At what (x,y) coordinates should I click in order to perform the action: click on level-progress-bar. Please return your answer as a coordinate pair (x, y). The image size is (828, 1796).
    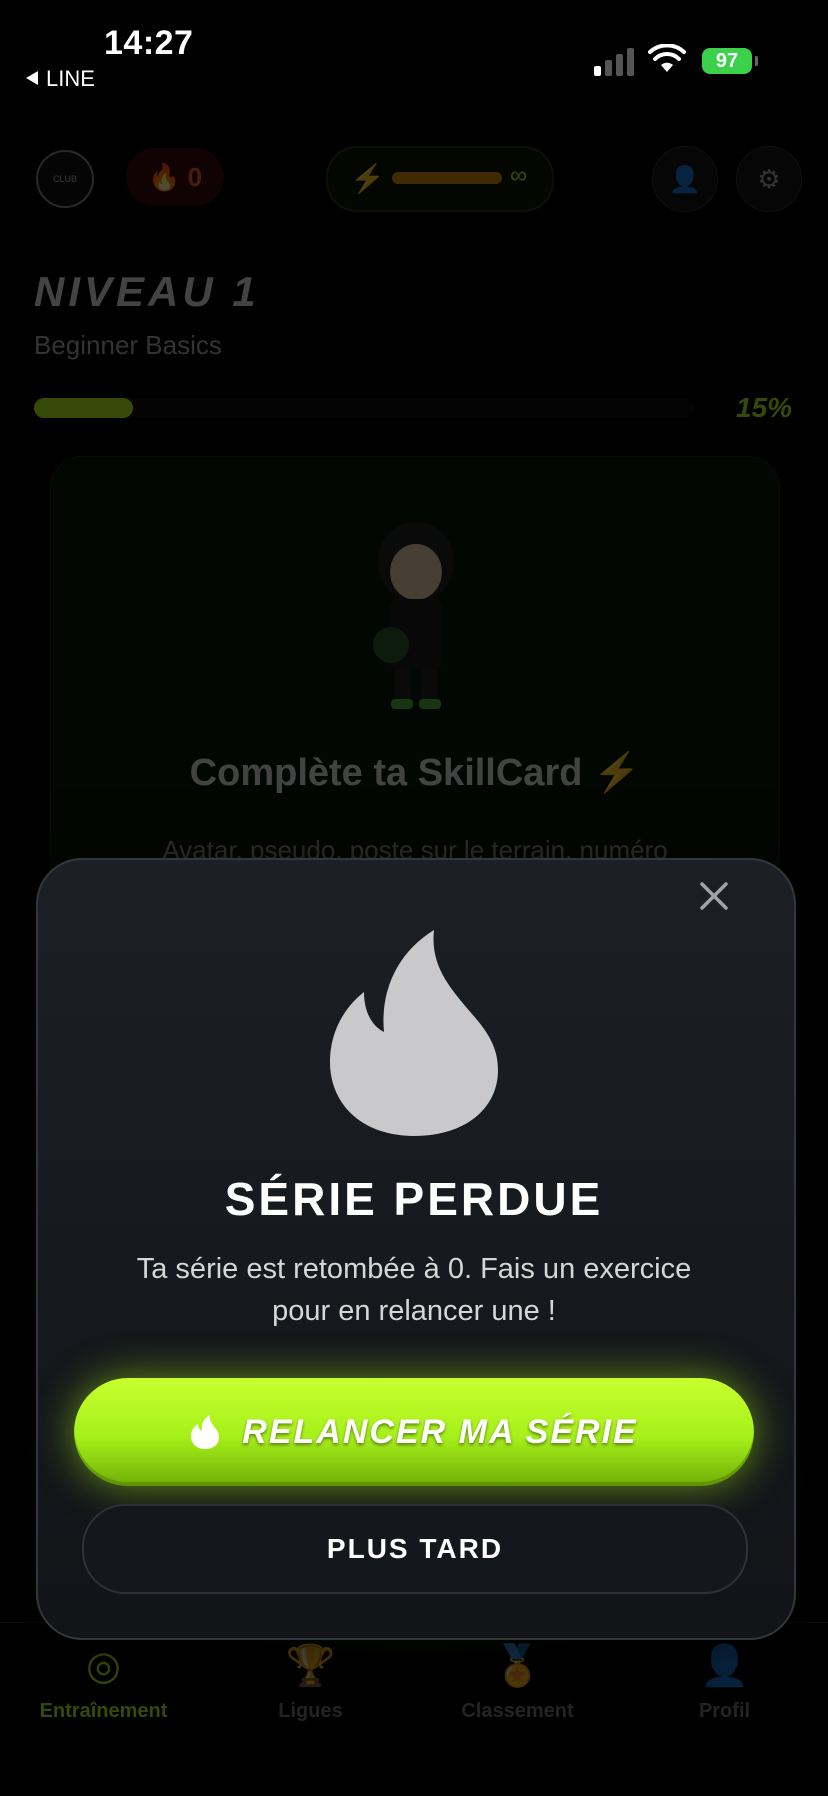
    Looking at the image, I should click on (364, 408).